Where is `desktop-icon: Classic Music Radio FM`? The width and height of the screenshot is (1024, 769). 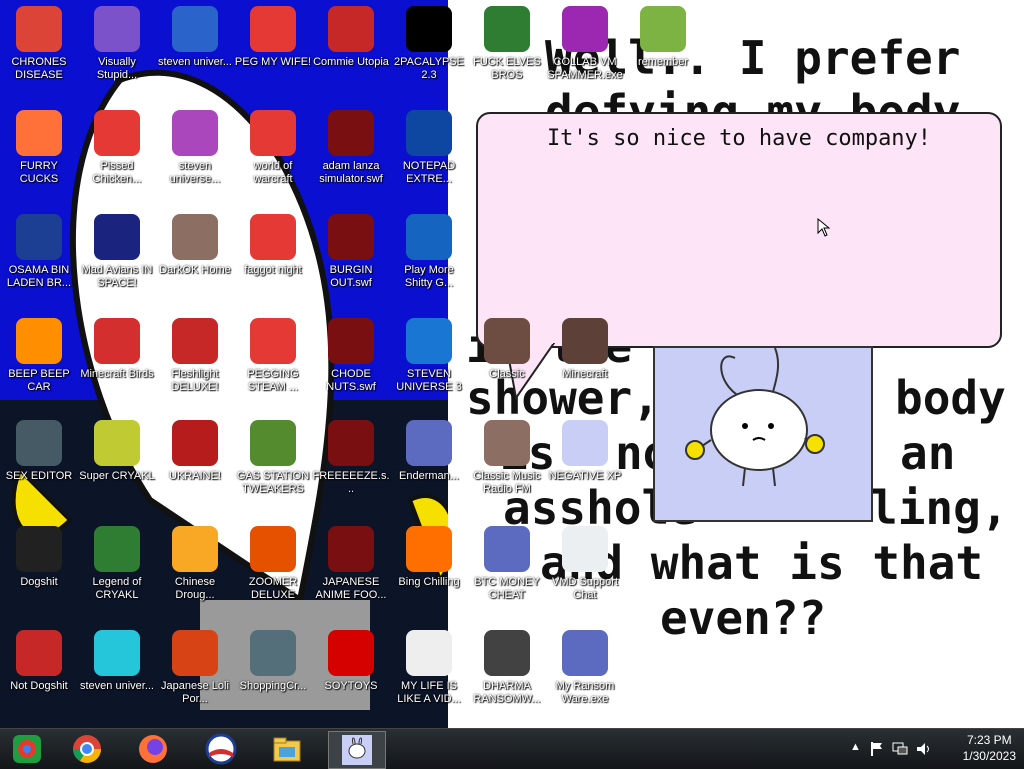 desktop-icon: Classic Music Radio FM is located at coordinates (507, 458).